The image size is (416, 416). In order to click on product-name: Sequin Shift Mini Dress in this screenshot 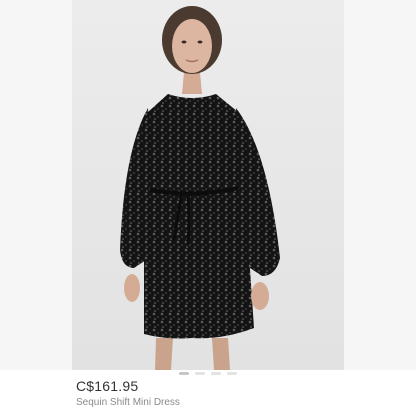, I will do `click(128, 402)`.